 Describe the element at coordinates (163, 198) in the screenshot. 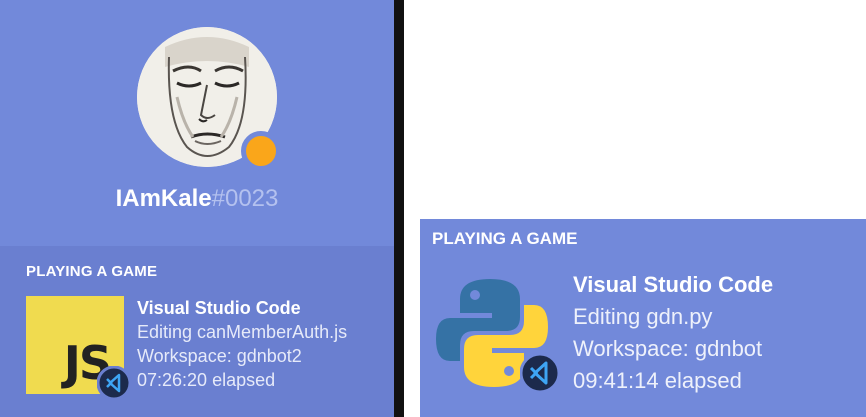

I see `username-name: IAmKale` at that location.